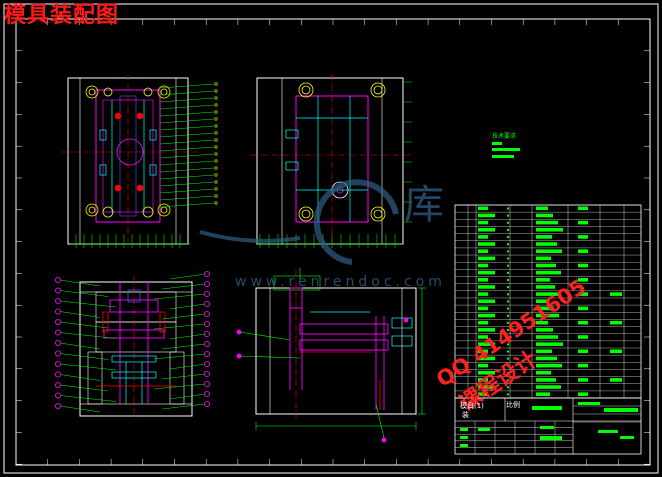 The height and width of the screenshot is (477, 662). What do you see at coordinates (140, 162) in the screenshot?
I see `plan-view-left` at bounding box center [140, 162].